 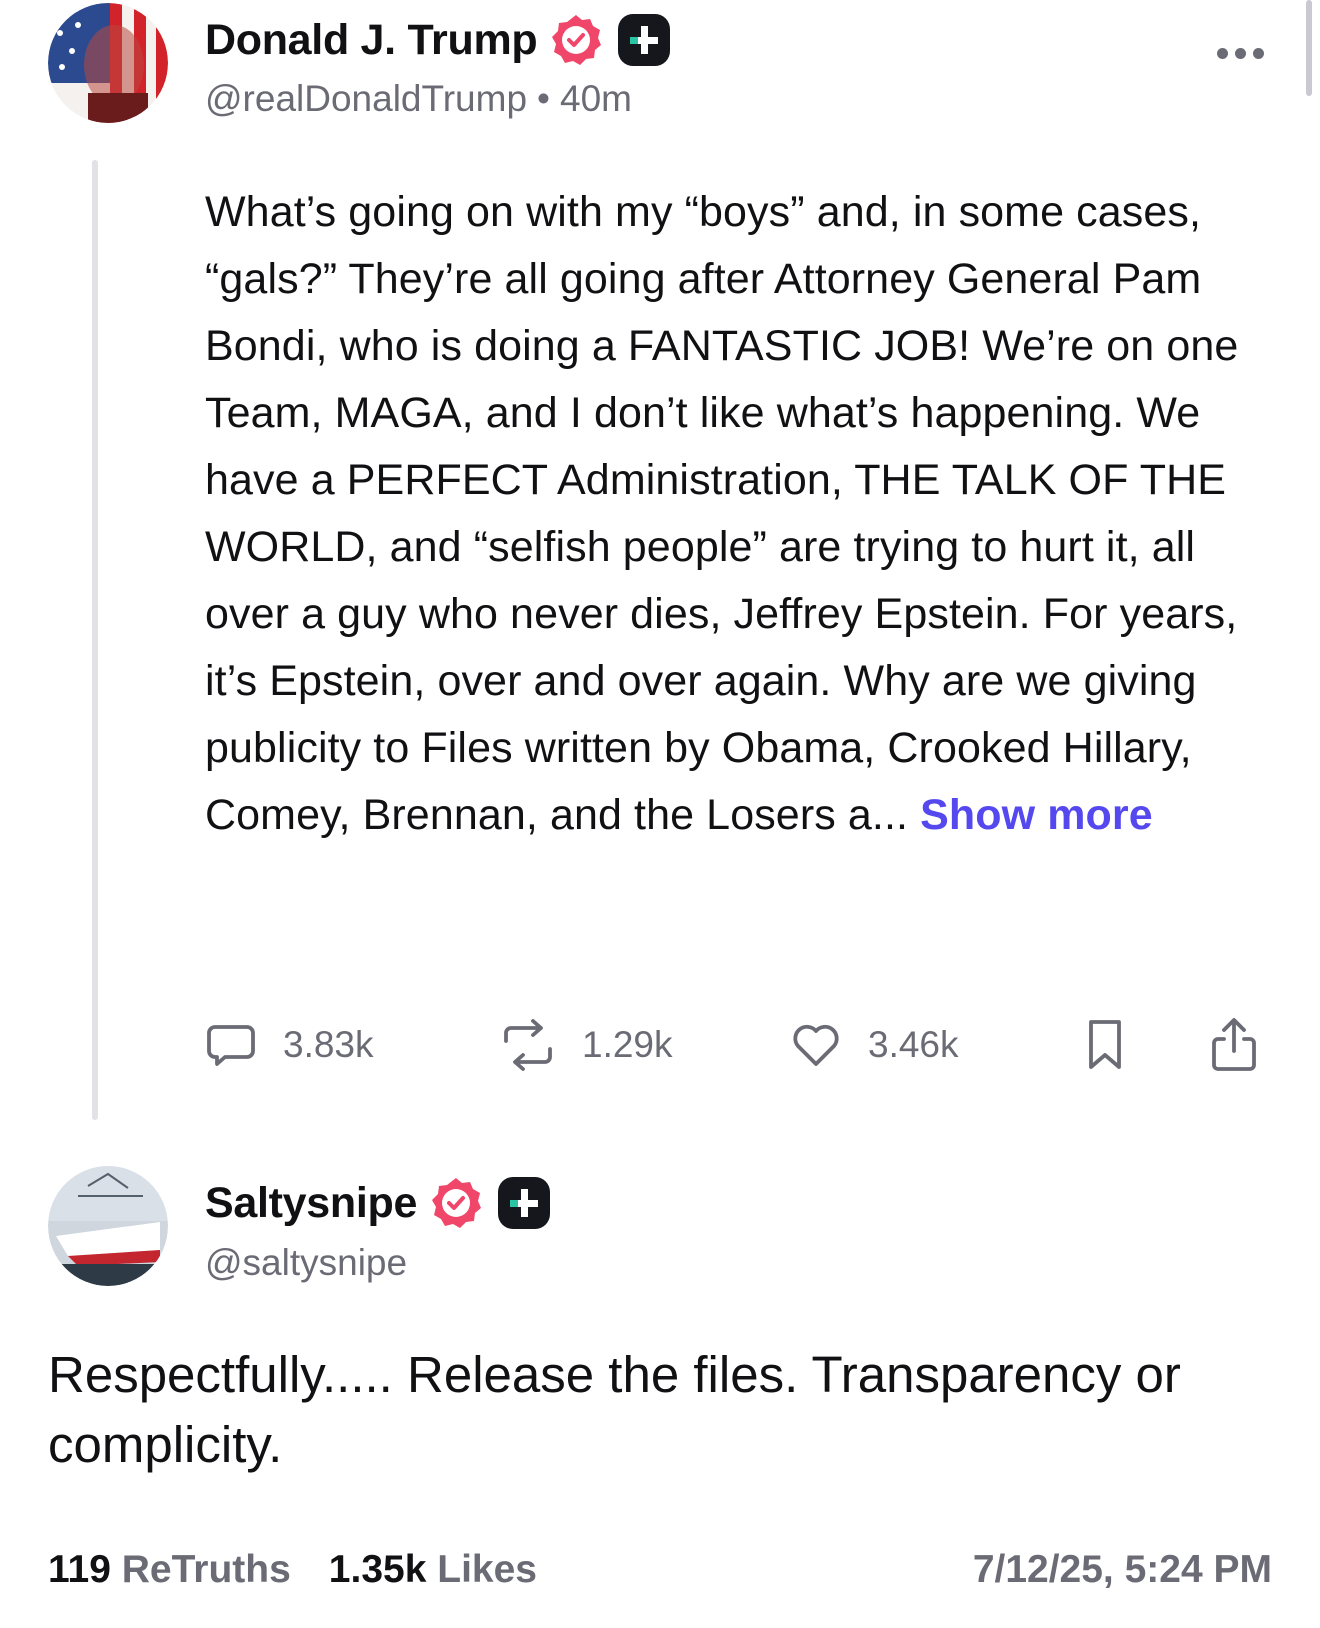 What do you see at coordinates (627, 1044) in the screenshot?
I see `retruth-count: 1.29k` at bounding box center [627, 1044].